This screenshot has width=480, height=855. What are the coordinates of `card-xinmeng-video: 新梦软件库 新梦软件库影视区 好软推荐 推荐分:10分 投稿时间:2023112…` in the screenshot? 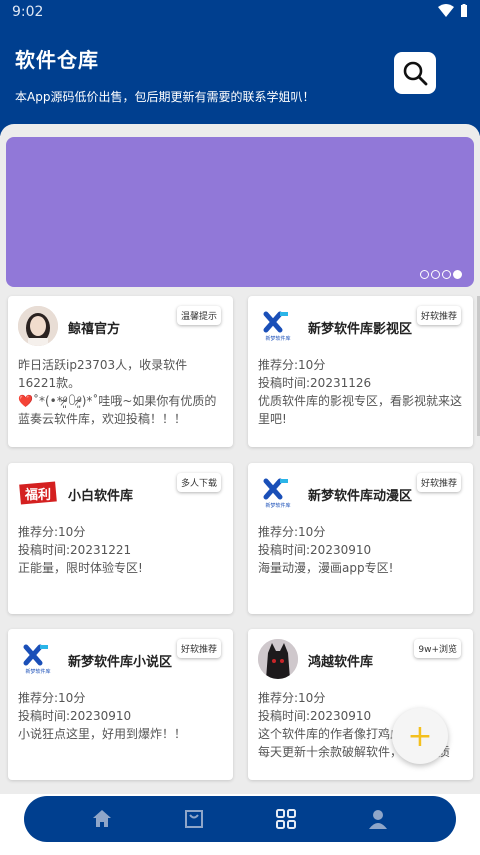 It's located at (360, 371).